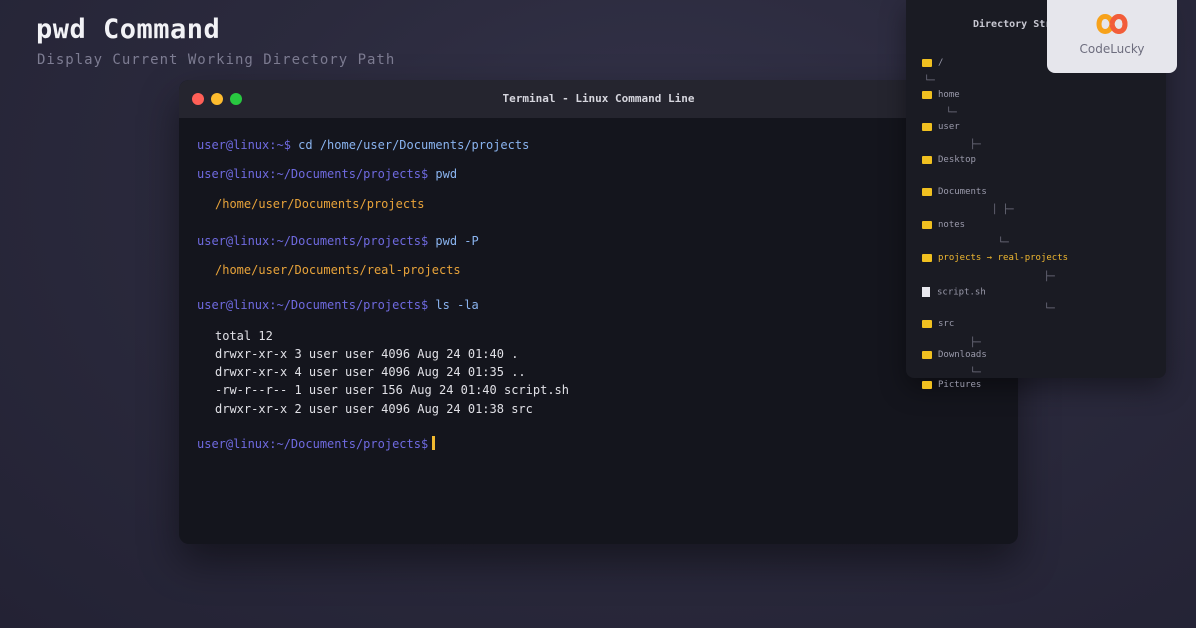 The width and height of the screenshot is (1196, 628). I want to click on tree-node-label: /, so click(941, 63).